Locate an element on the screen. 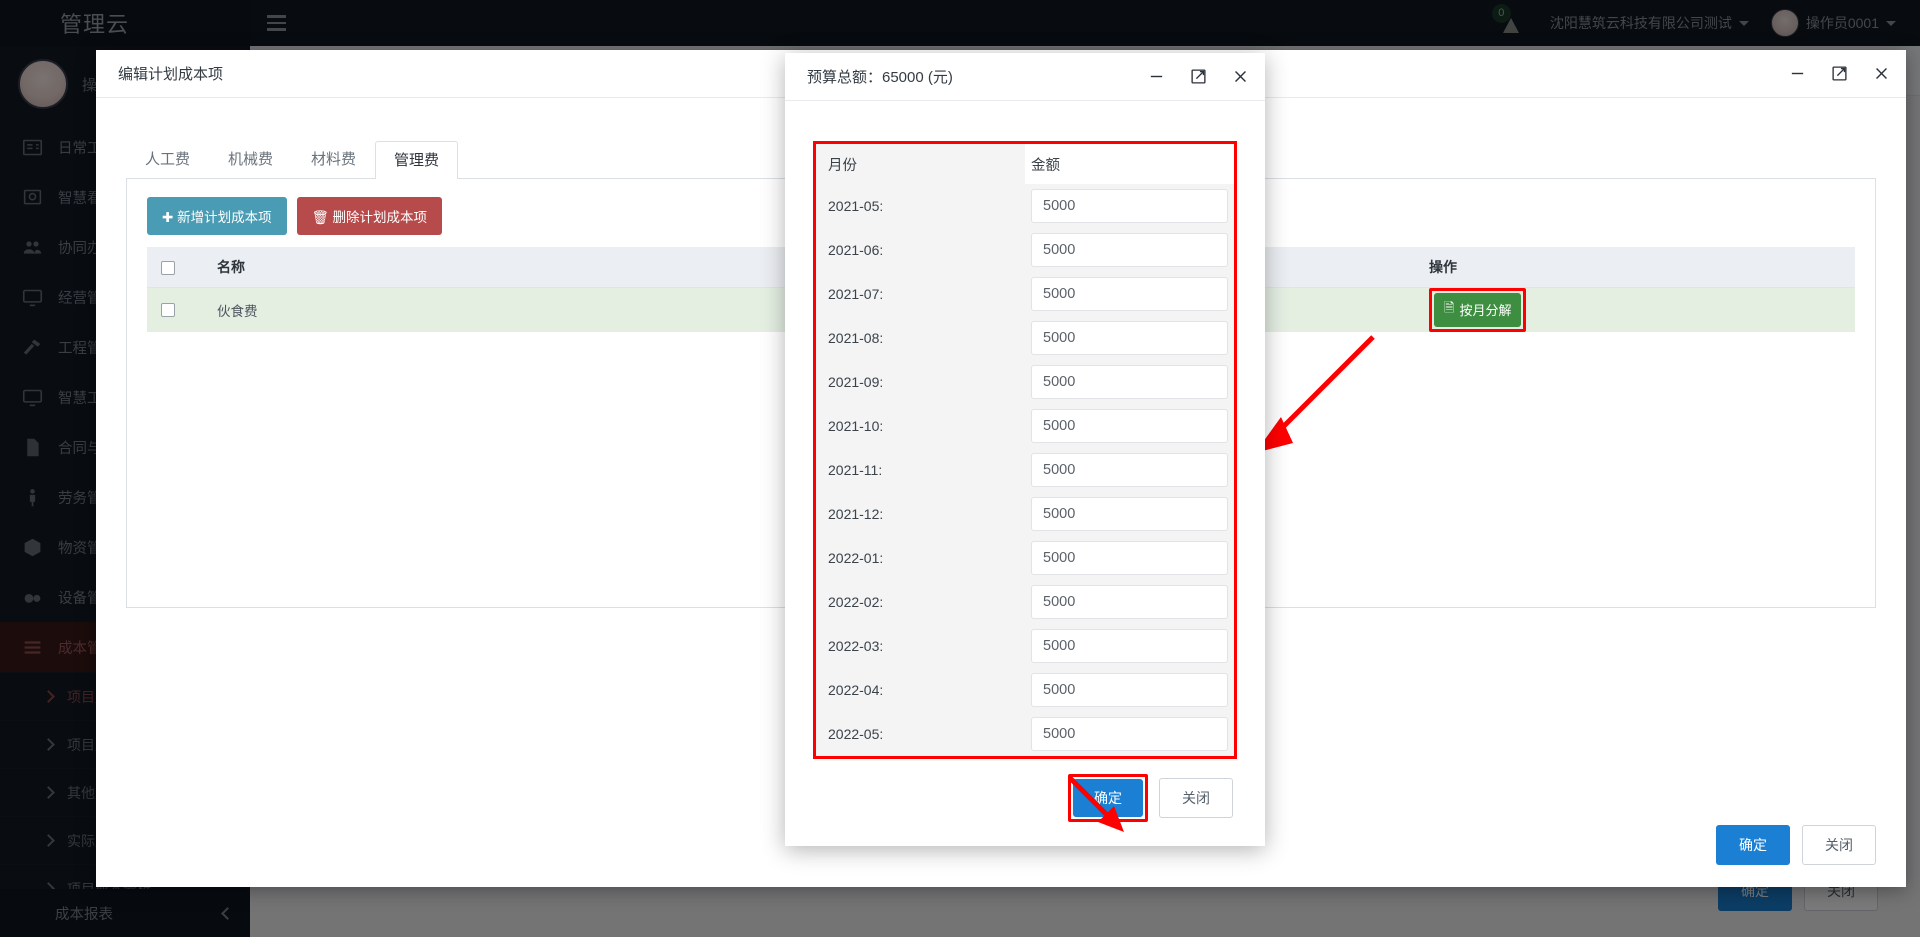  budget-modal-confirm-button: 确定 is located at coordinates (1108, 798).